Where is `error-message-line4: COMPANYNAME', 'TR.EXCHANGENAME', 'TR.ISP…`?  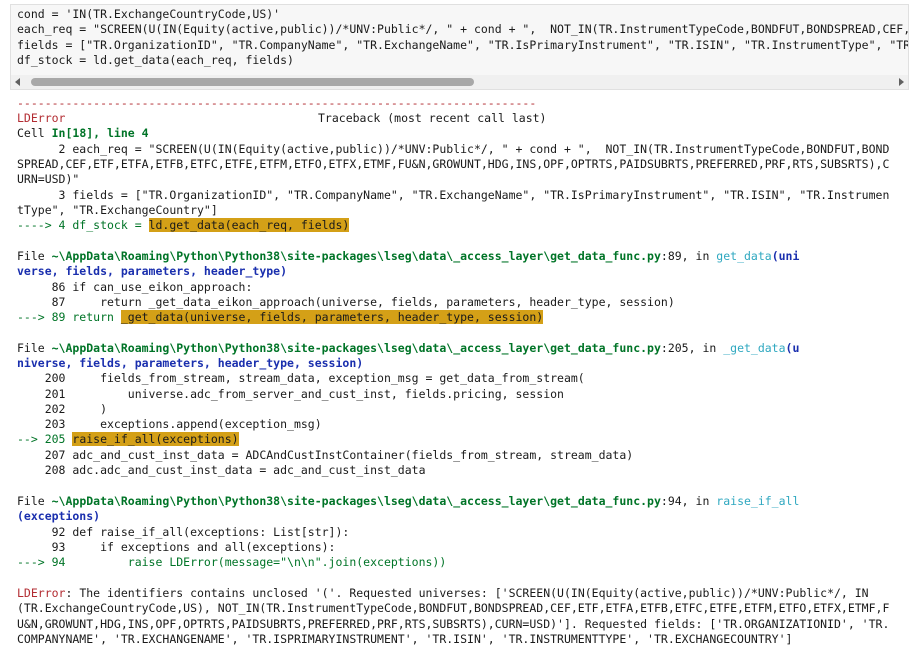 error-message-line4: COMPANYNAME', 'TR.EXCHANGENAME', 'TR.ISP… is located at coordinates (405, 639).